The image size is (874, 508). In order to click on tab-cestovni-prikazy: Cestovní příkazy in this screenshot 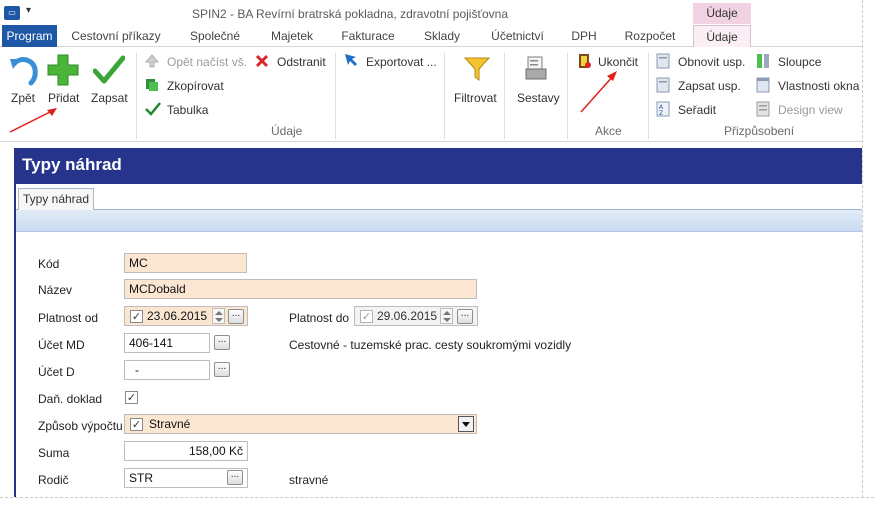, I will do `click(116, 36)`.